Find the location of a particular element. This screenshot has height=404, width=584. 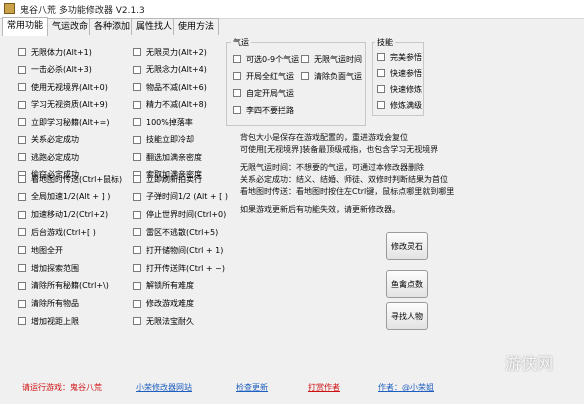

option-checkbox: 立即学习秘籍(Alt+=) is located at coordinates (63, 122).